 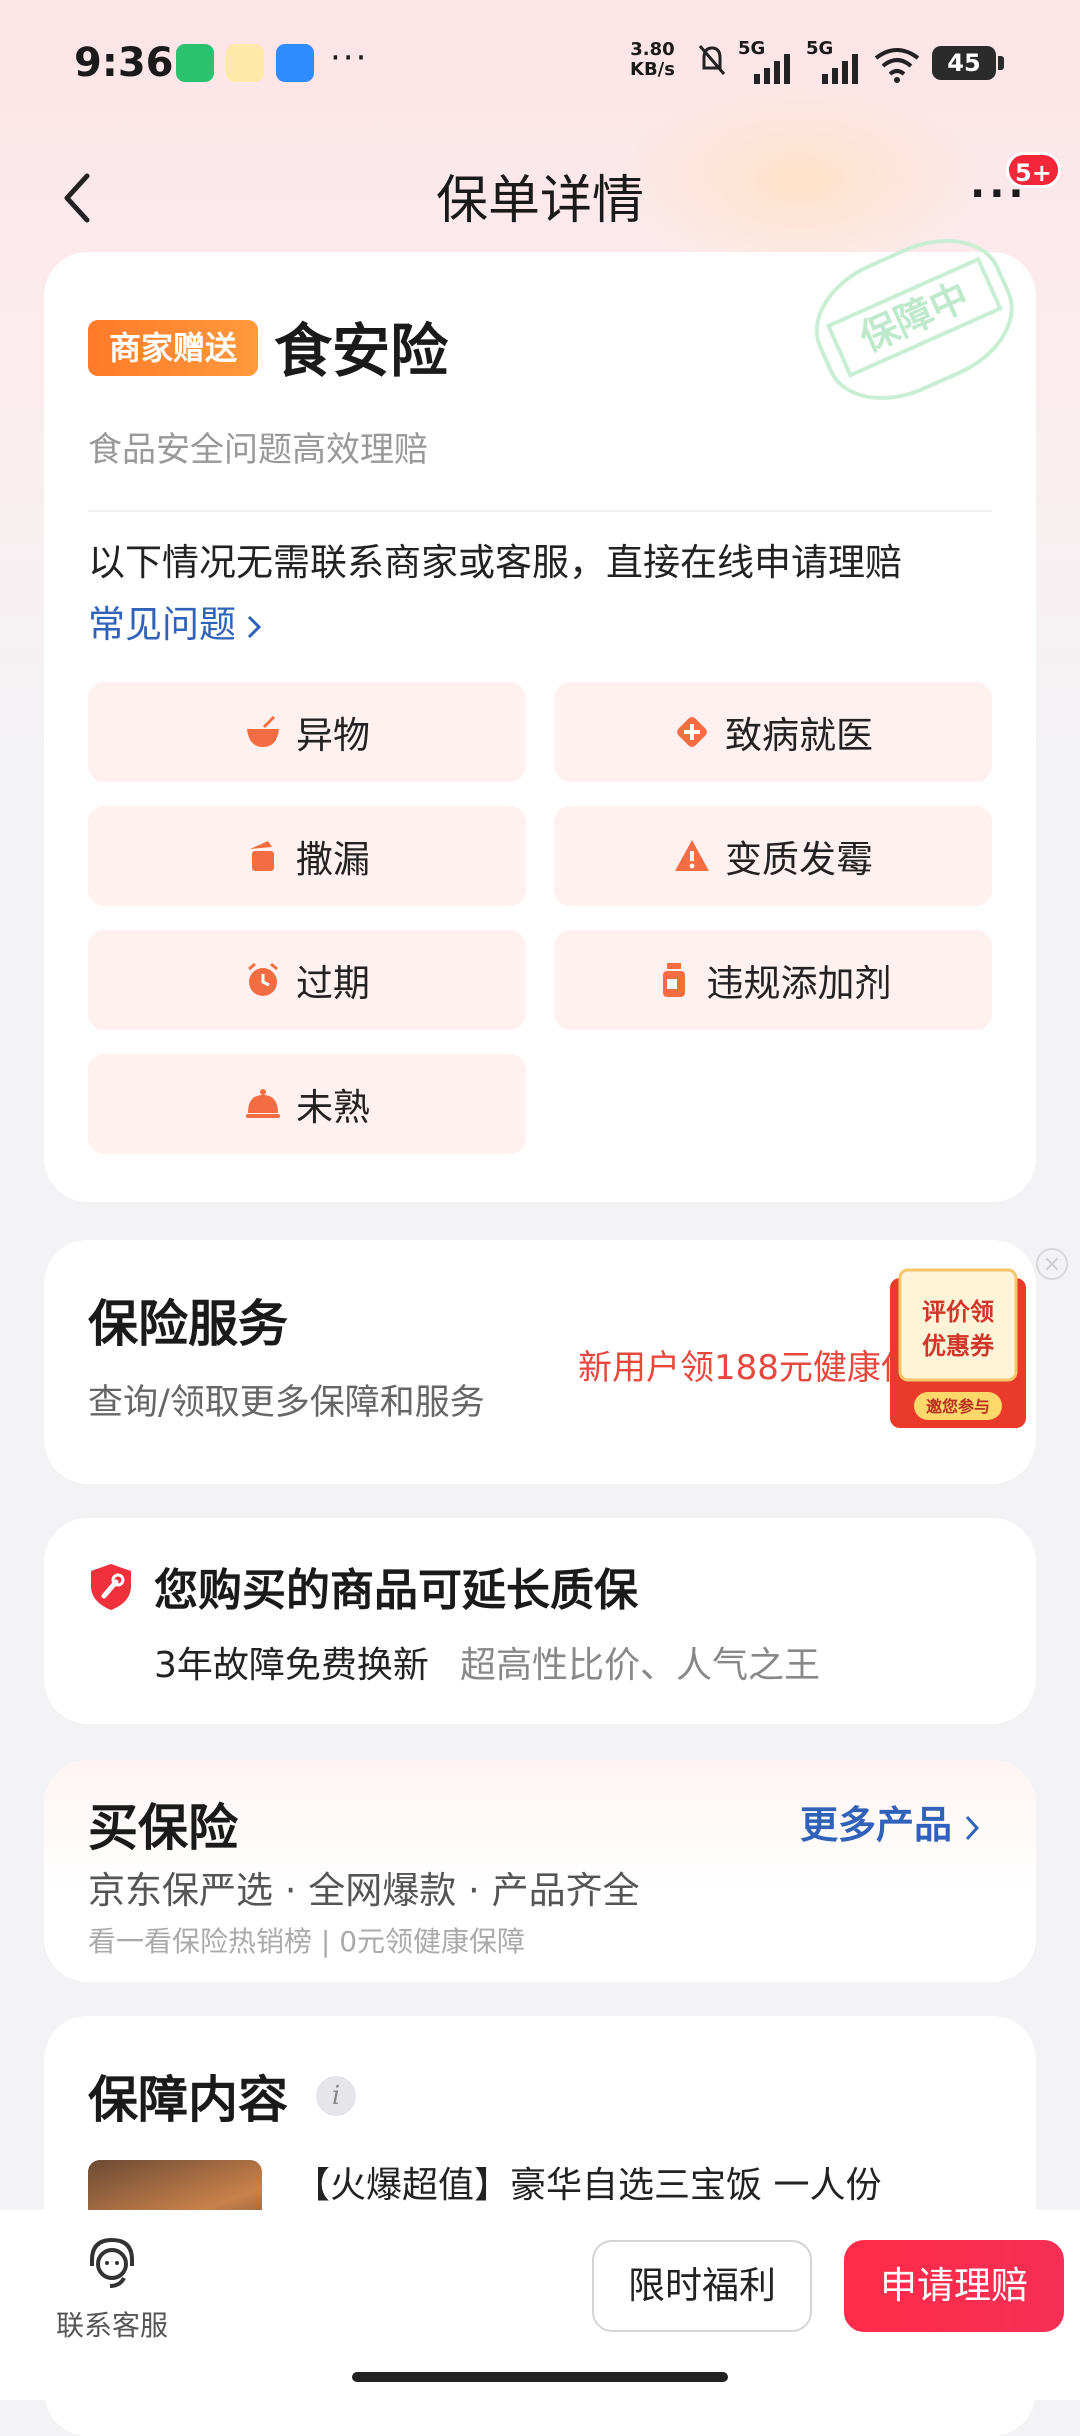 I want to click on insurance-subtitle: 食品安全问题高效理赔, so click(x=258, y=450).